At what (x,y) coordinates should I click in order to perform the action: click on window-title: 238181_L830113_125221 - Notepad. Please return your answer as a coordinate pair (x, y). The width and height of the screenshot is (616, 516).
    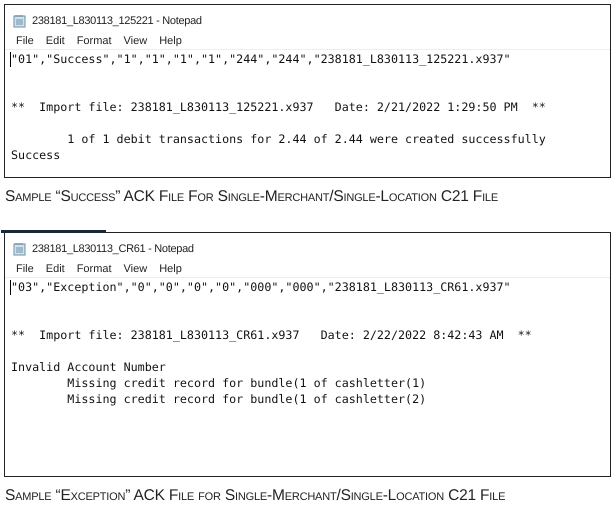
    Looking at the image, I should click on (117, 21).